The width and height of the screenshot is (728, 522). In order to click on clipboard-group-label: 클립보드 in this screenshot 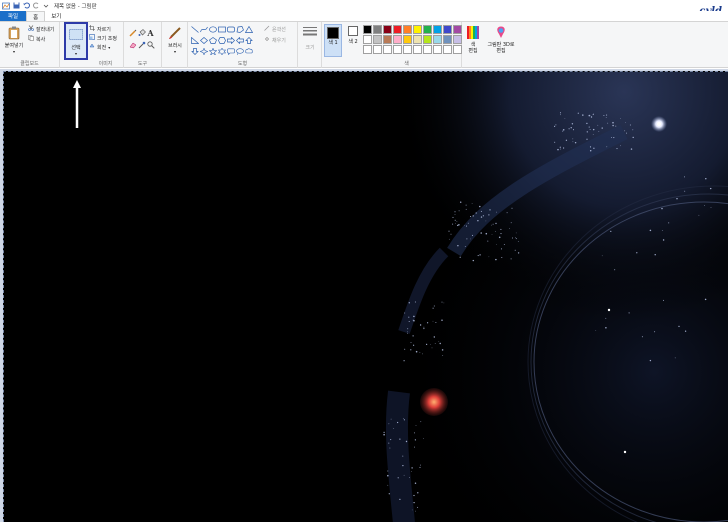, I will do `click(29, 64)`.